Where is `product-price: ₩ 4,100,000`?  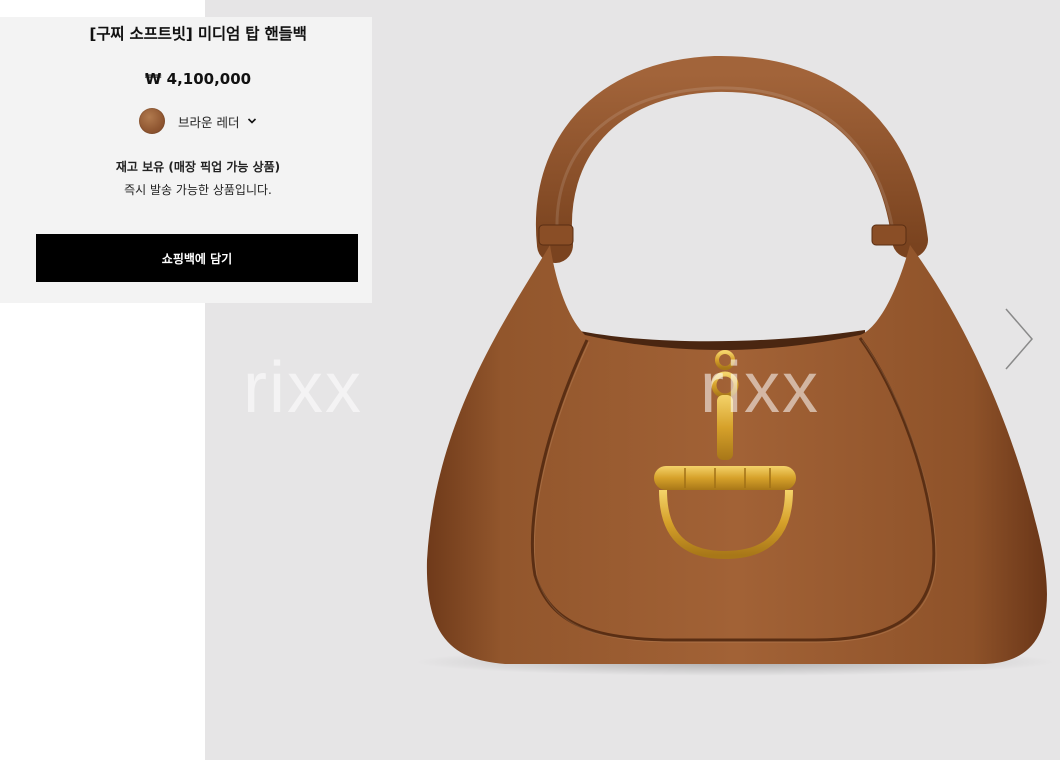
product-price: ₩ 4,100,000 is located at coordinates (198, 79).